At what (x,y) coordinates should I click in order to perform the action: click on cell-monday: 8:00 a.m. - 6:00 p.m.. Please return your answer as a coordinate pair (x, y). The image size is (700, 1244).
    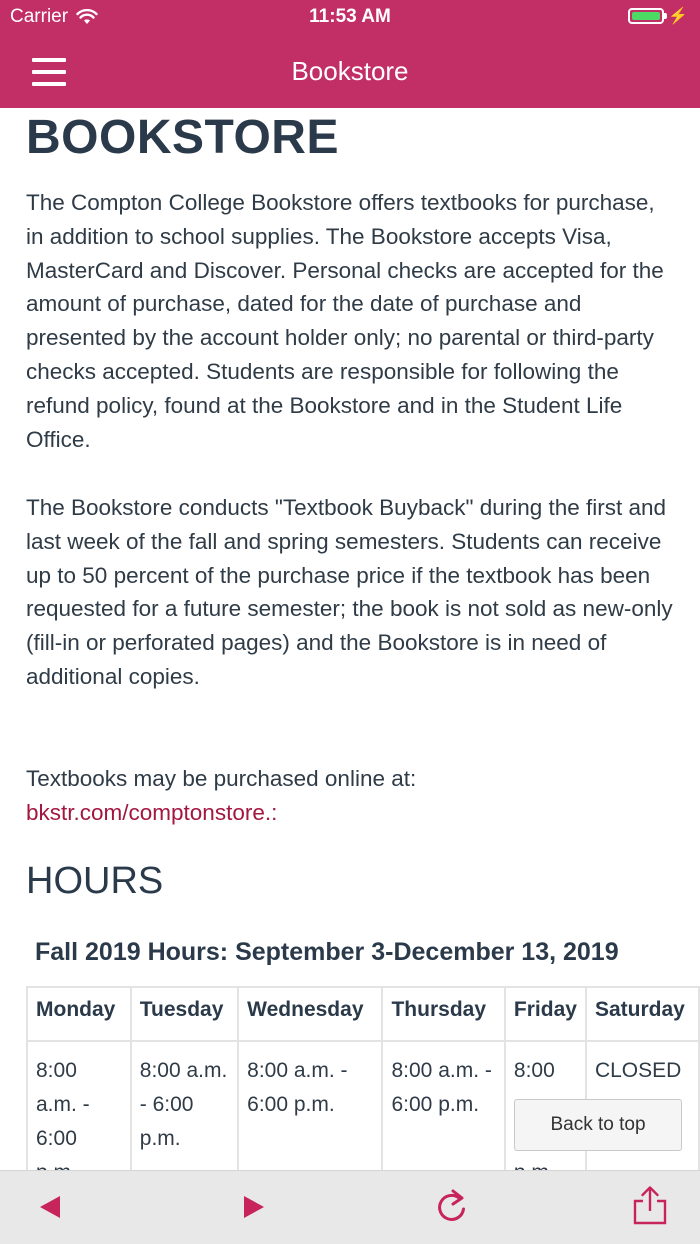
    Looking at the image, I should click on (79, 1105).